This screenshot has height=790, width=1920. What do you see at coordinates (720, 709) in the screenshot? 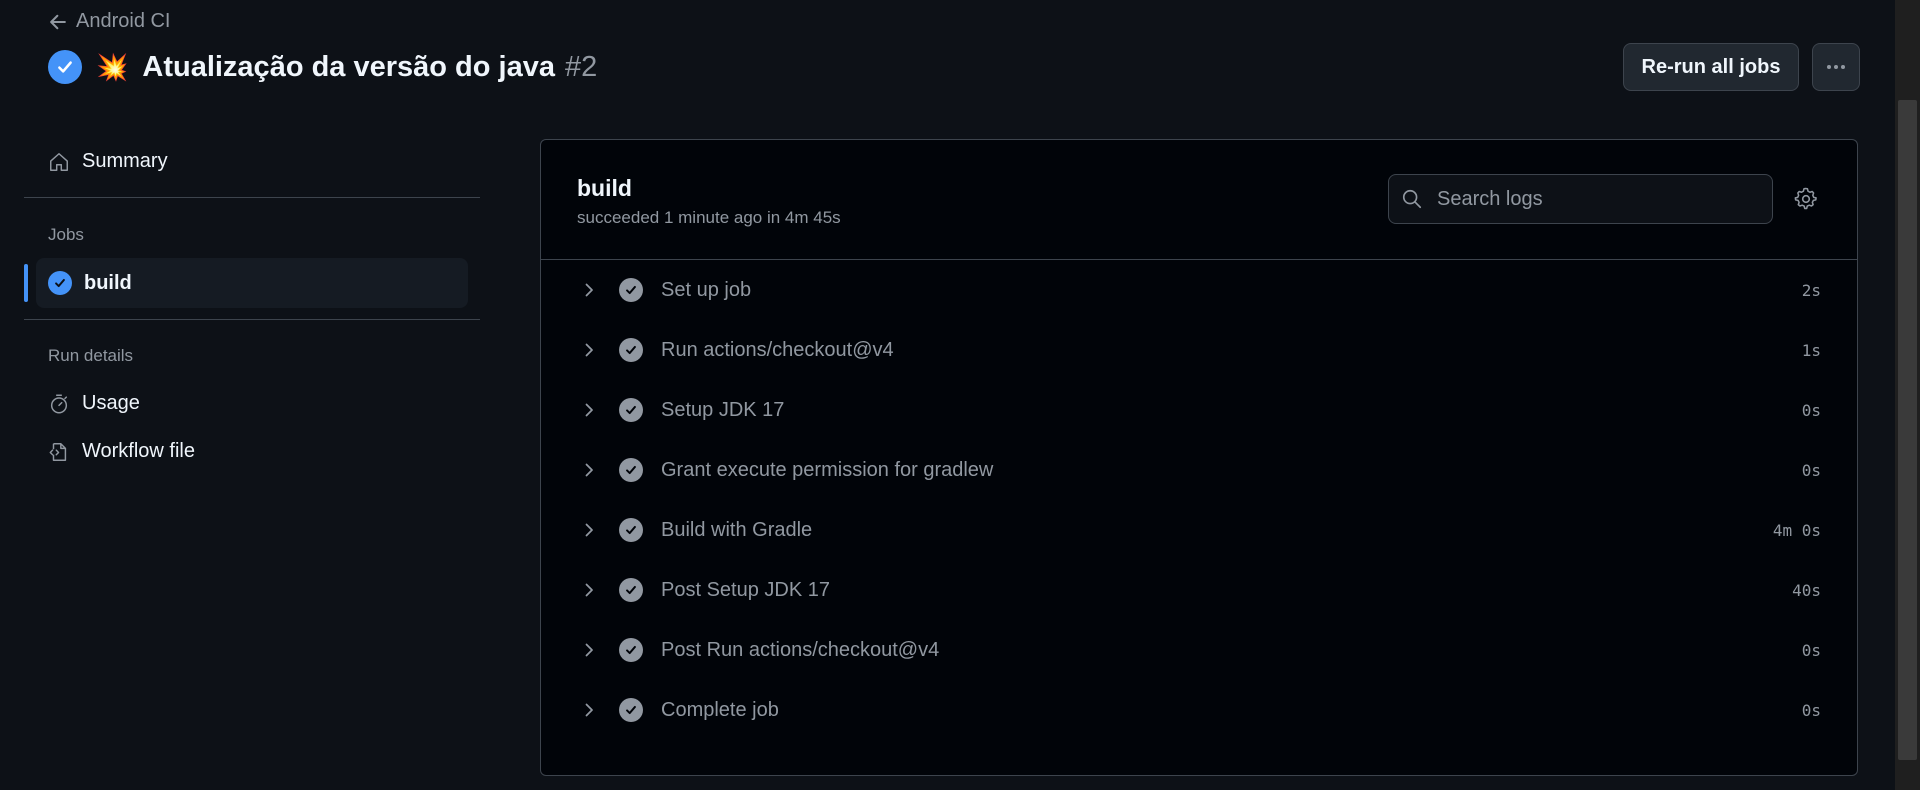
I see `step-name: Complete job` at bounding box center [720, 709].